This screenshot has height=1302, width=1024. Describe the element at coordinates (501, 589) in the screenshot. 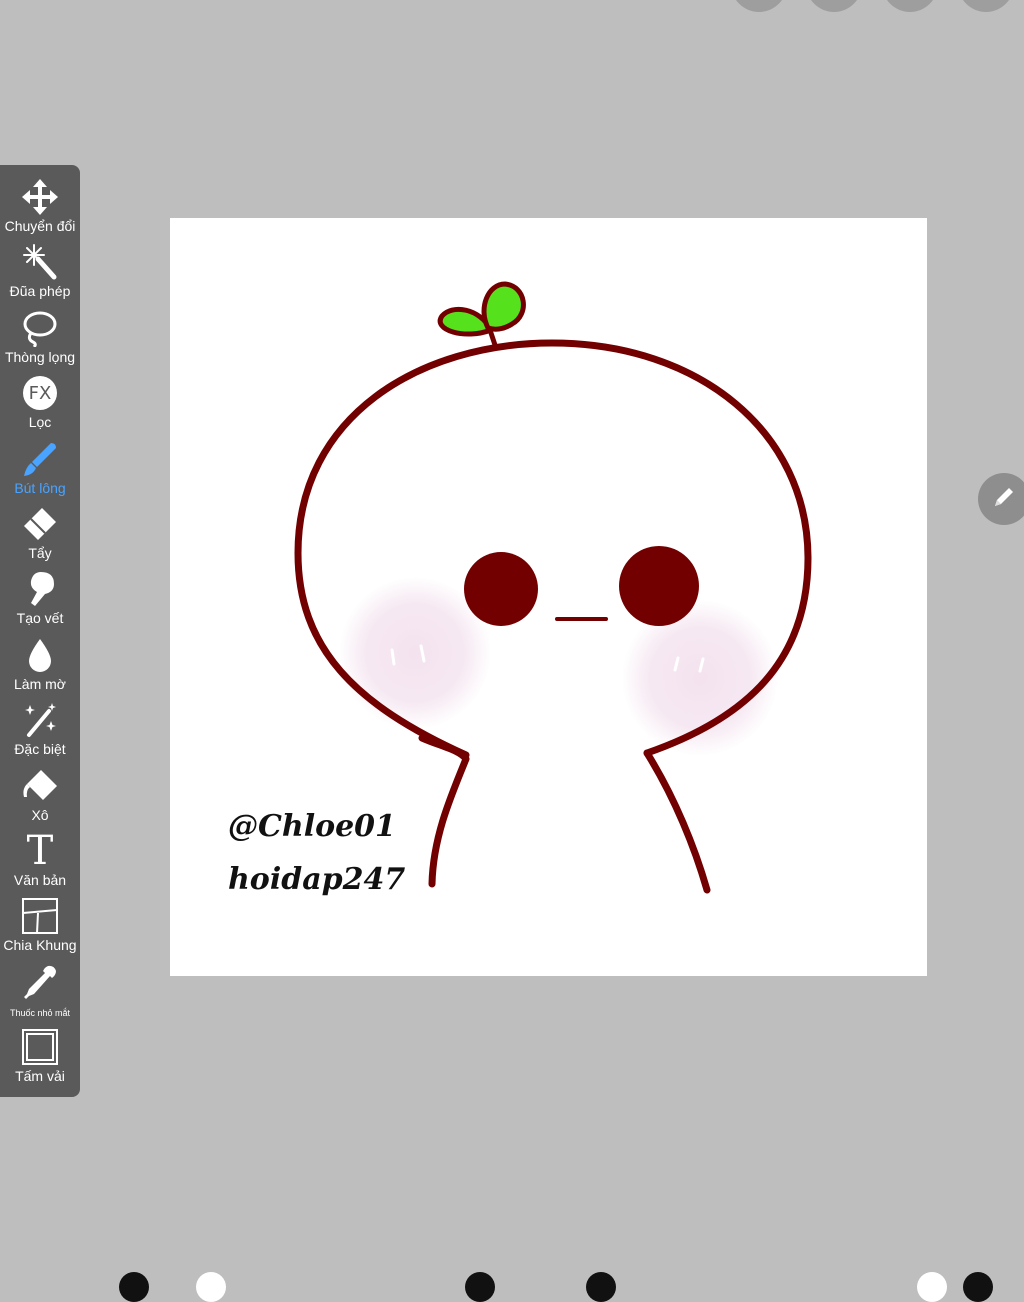

I see `left-eye` at that location.